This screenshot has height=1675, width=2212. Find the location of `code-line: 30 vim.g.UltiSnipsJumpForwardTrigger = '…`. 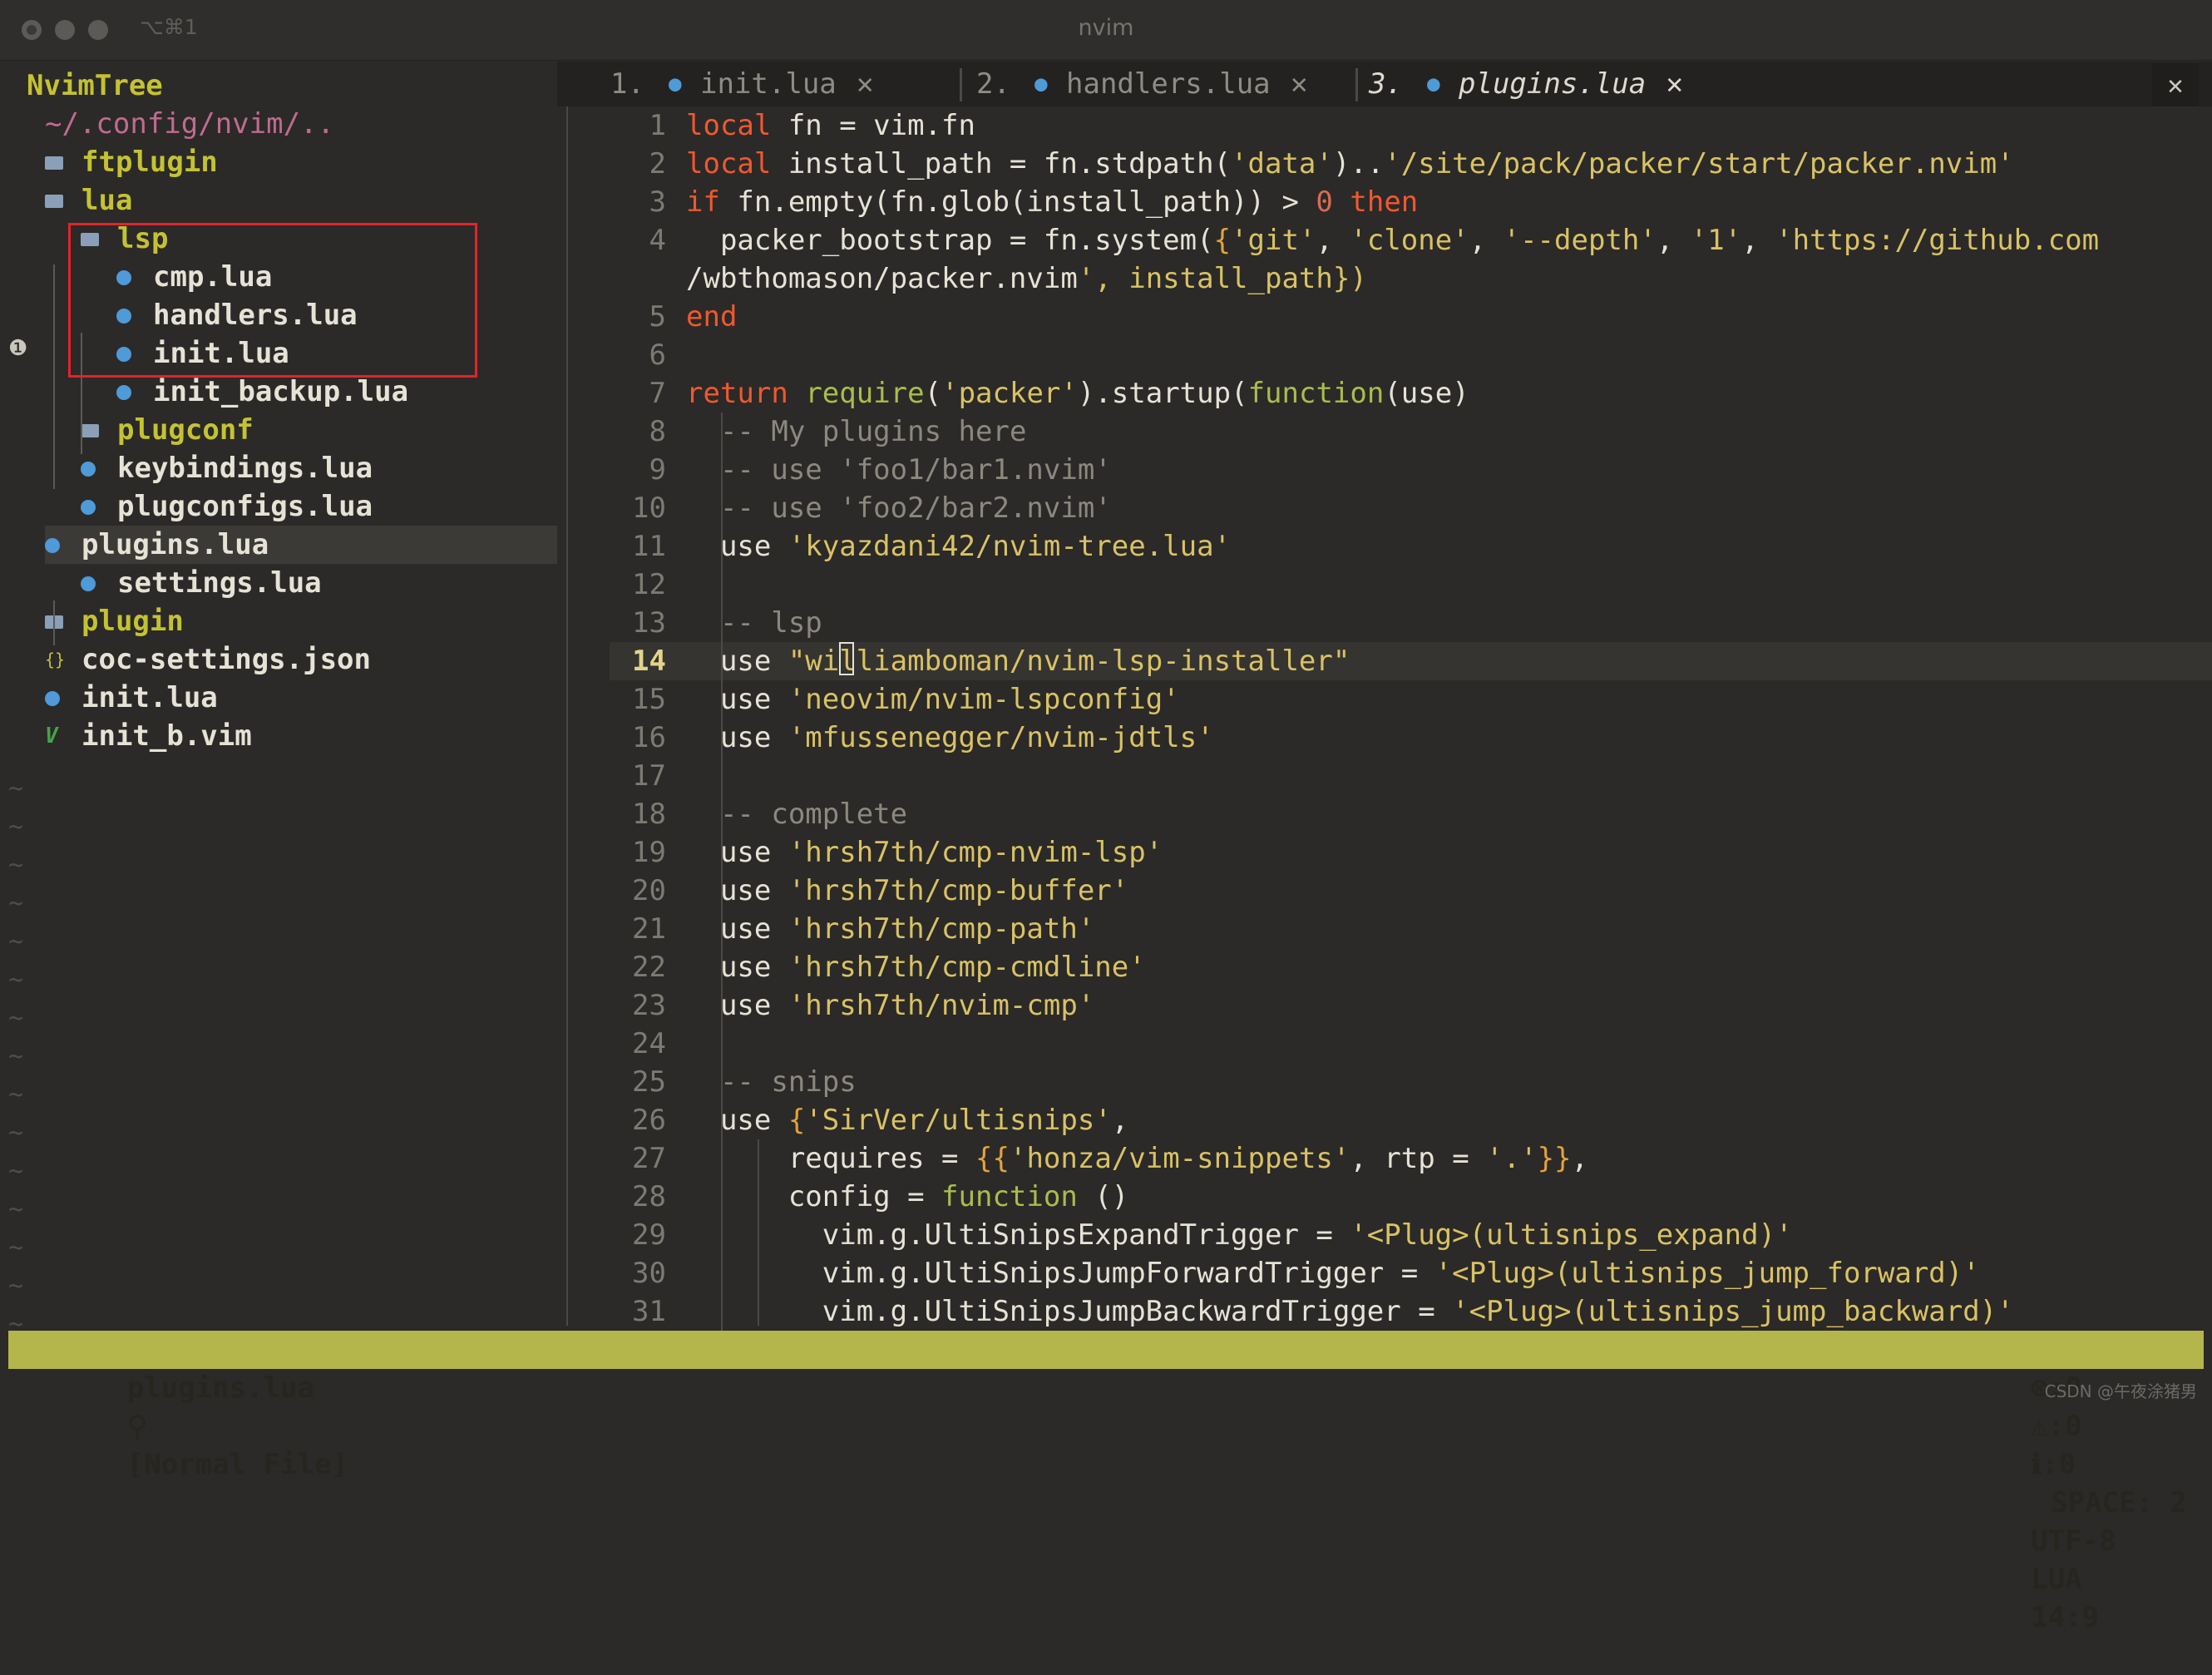

code-line: 30 vim.g.UltiSnipsJumpForwardTrigger = '… is located at coordinates (1390, 1273).